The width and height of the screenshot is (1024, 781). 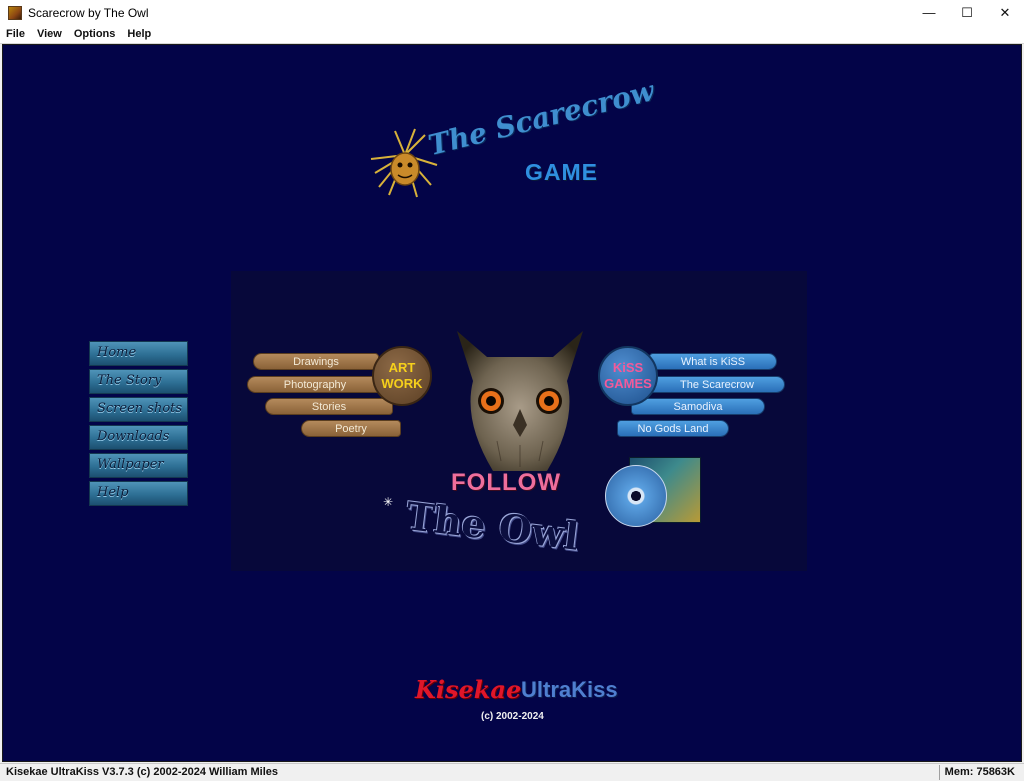 What do you see at coordinates (138, 381) in the screenshot?
I see `nav-the-story: The Story` at bounding box center [138, 381].